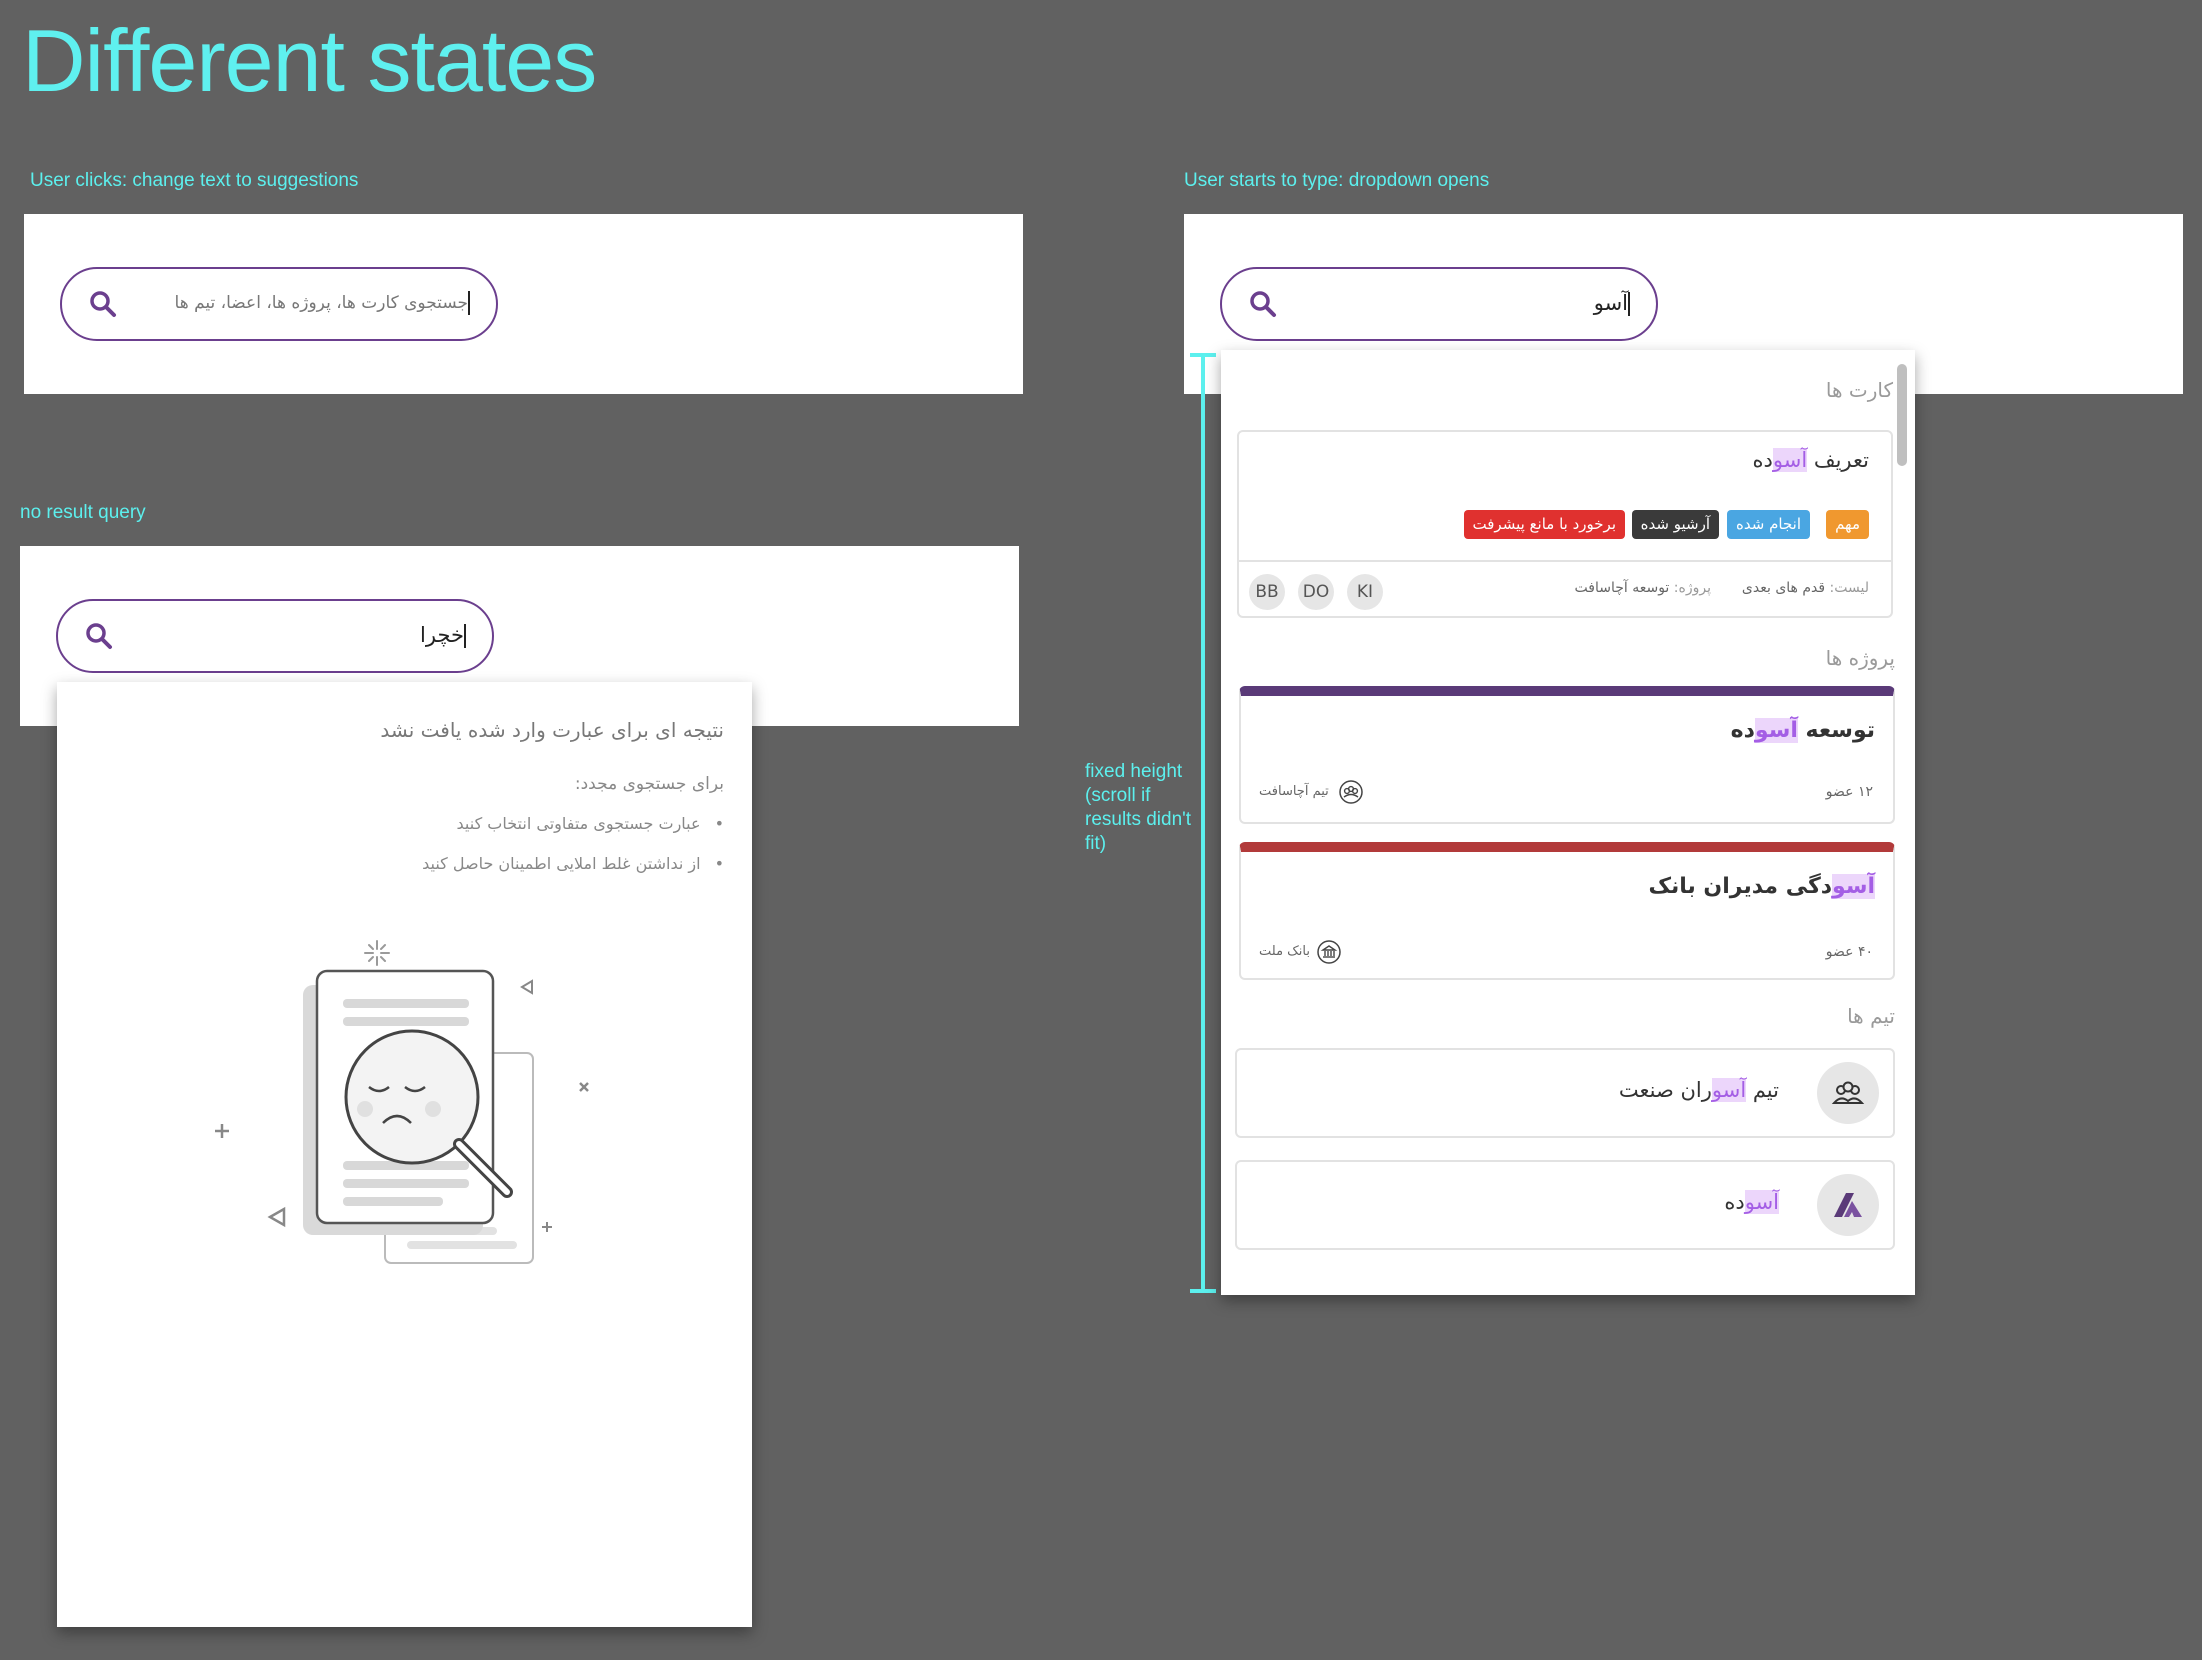 The height and width of the screenshot is (1660, 2202). Describe the element at coordinates (523, 304) in the screenshot. I see `click-state-panel: جستجوی کارت ها، پروژه ها، اعضا، تیم ها` at that location.